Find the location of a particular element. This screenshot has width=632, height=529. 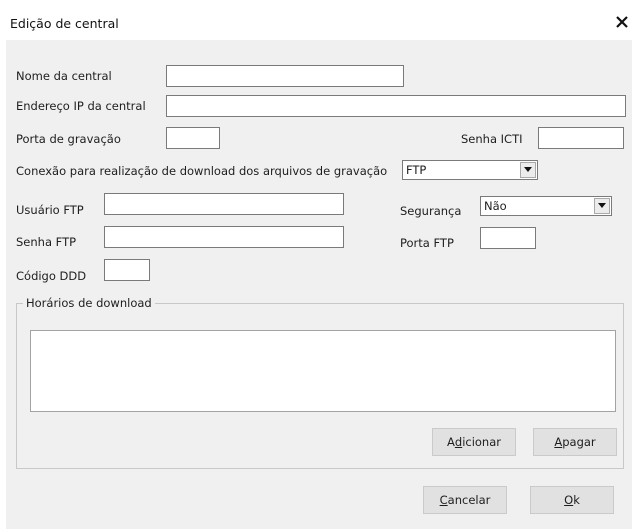

adicionar-mnemonic: d is located at coordinates (458, 442).